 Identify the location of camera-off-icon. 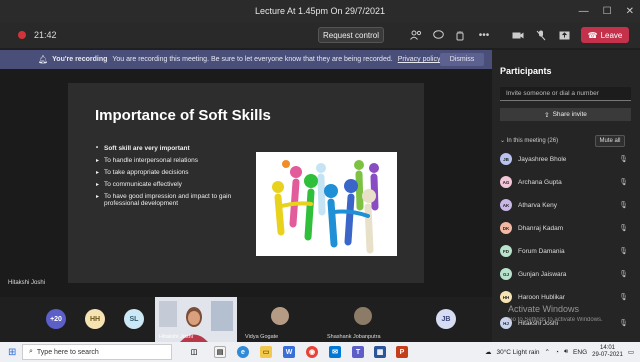
(518, 35).